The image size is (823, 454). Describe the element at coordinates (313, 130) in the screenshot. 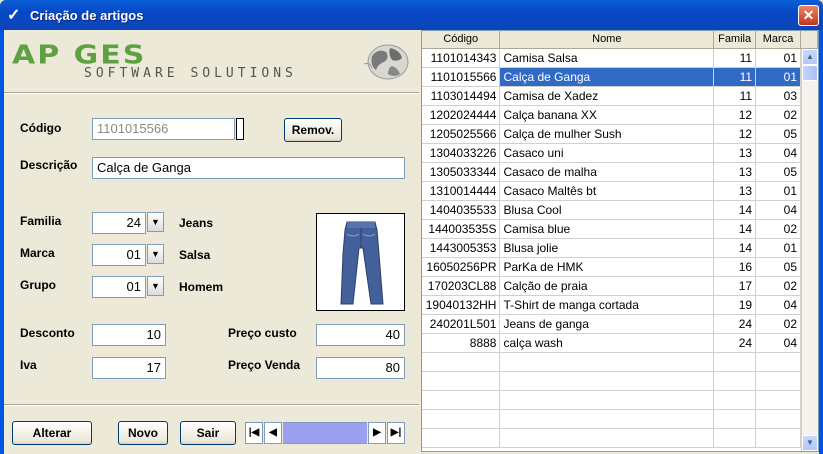

I see `remove-button: Remov.` at that location.